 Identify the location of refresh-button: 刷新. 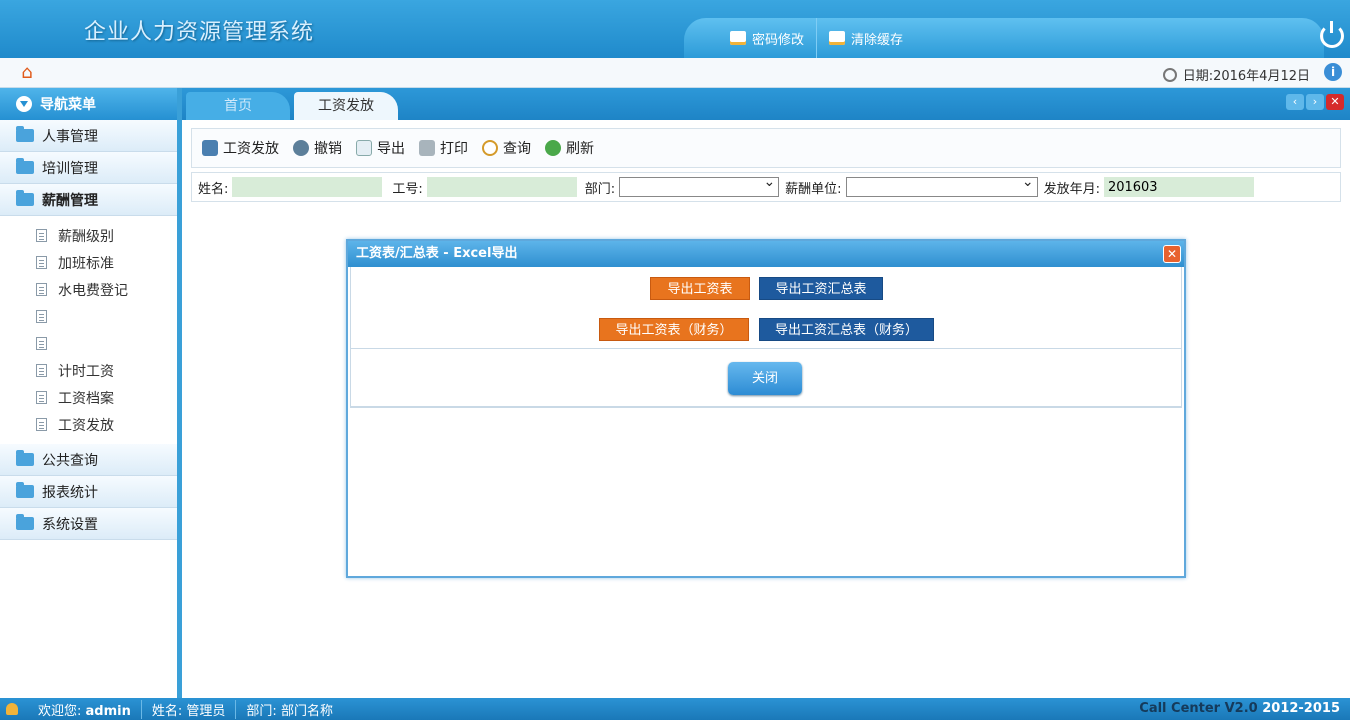
(569, 148).